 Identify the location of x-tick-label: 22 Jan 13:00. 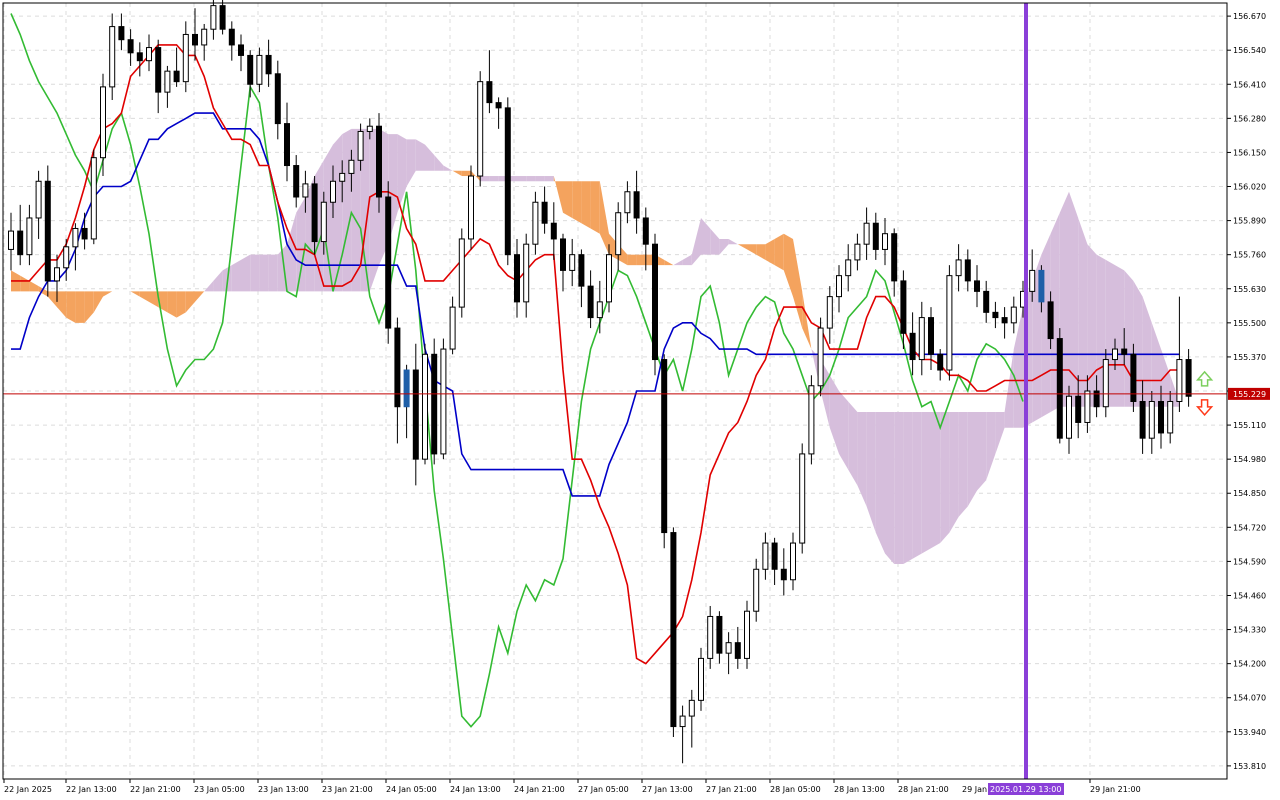
(91, 789).